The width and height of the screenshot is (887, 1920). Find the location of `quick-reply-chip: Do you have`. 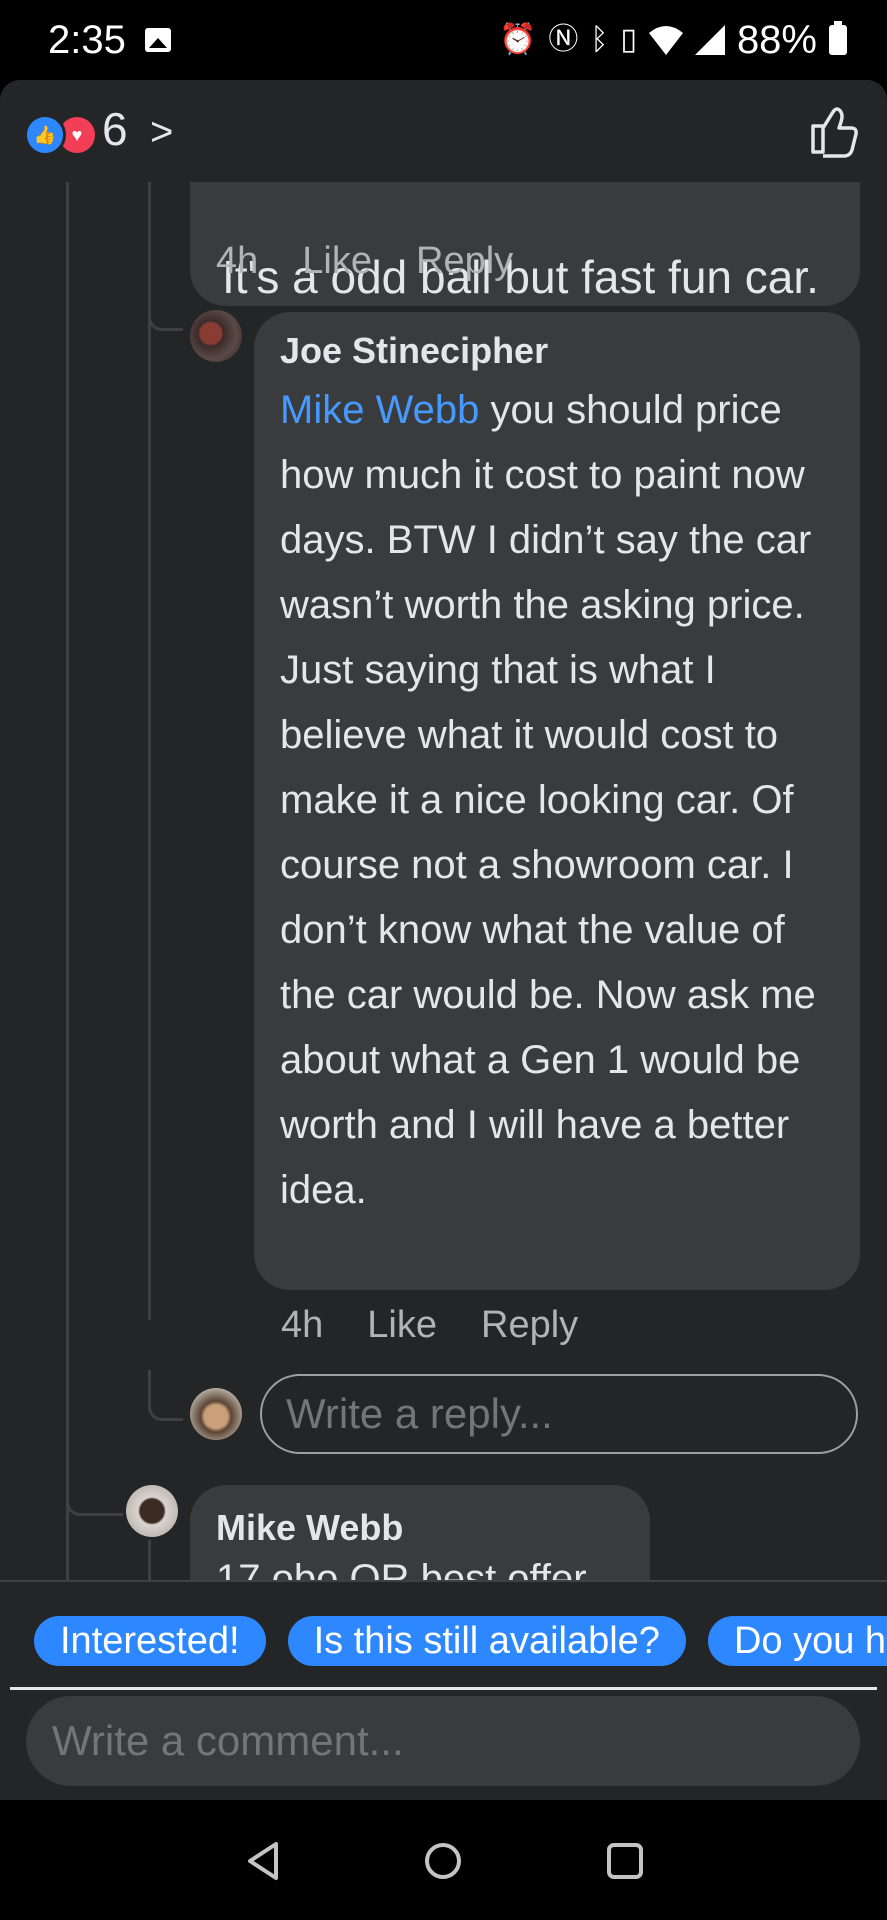

quick-reply-chip: Do you have is located at coordinates (797, 1641).